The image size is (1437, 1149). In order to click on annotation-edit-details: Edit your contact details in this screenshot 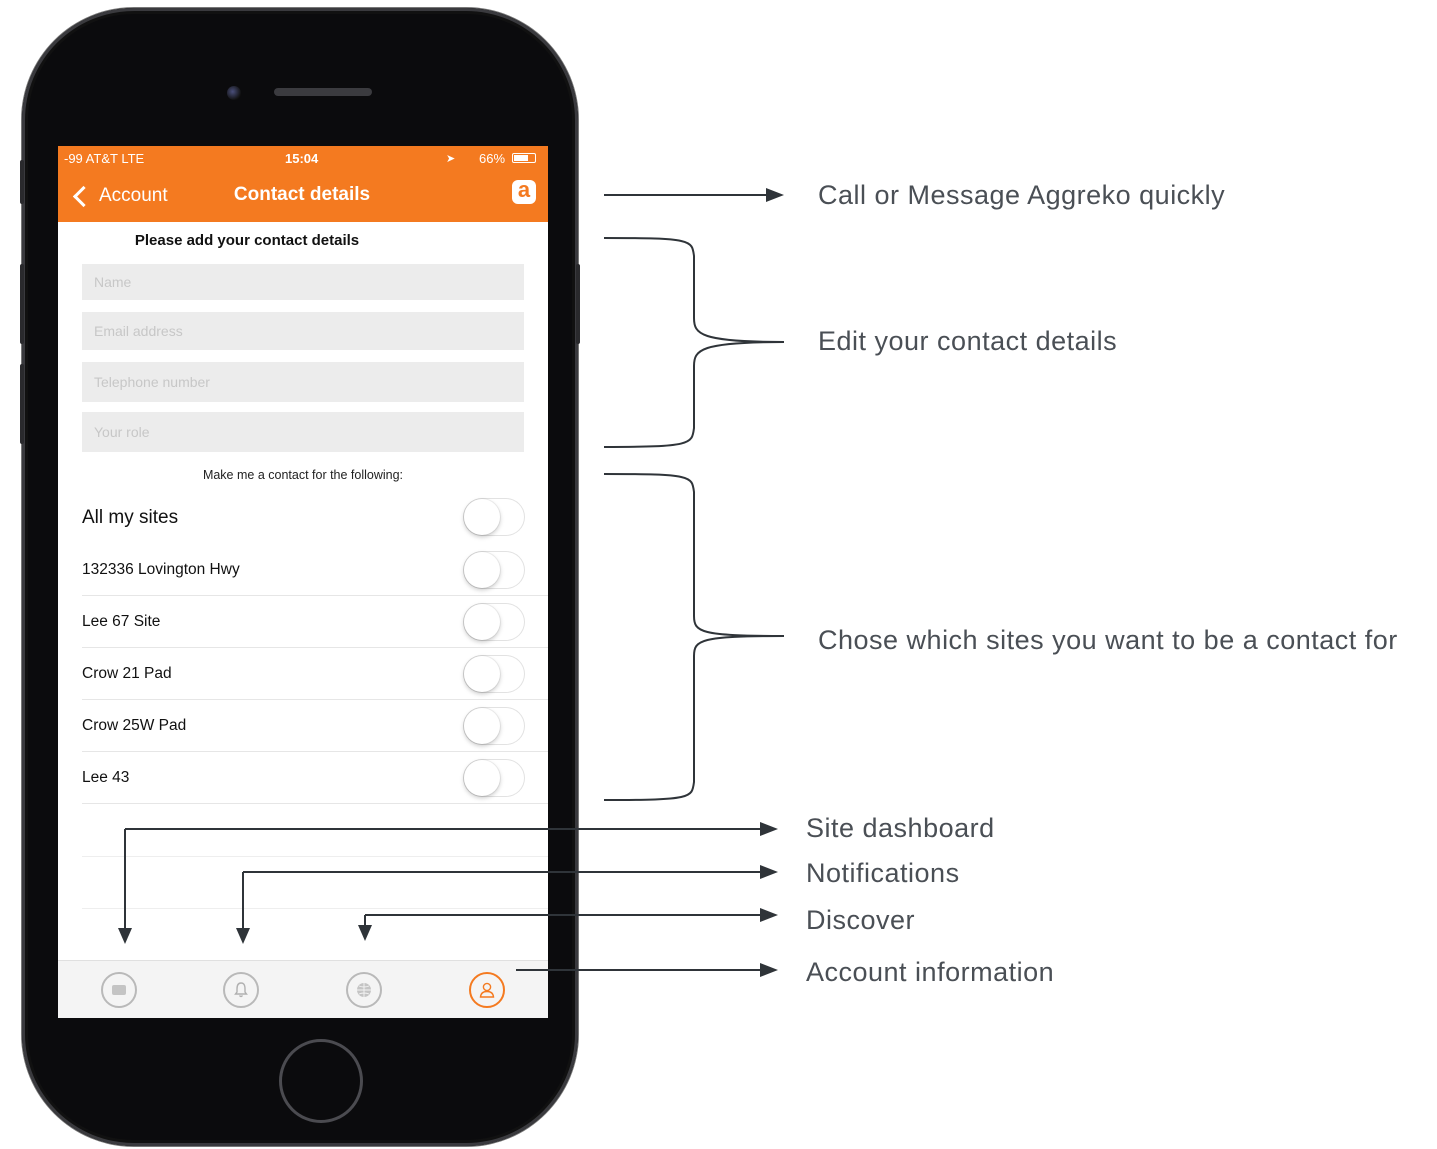, I will do `click(968, 341)`.